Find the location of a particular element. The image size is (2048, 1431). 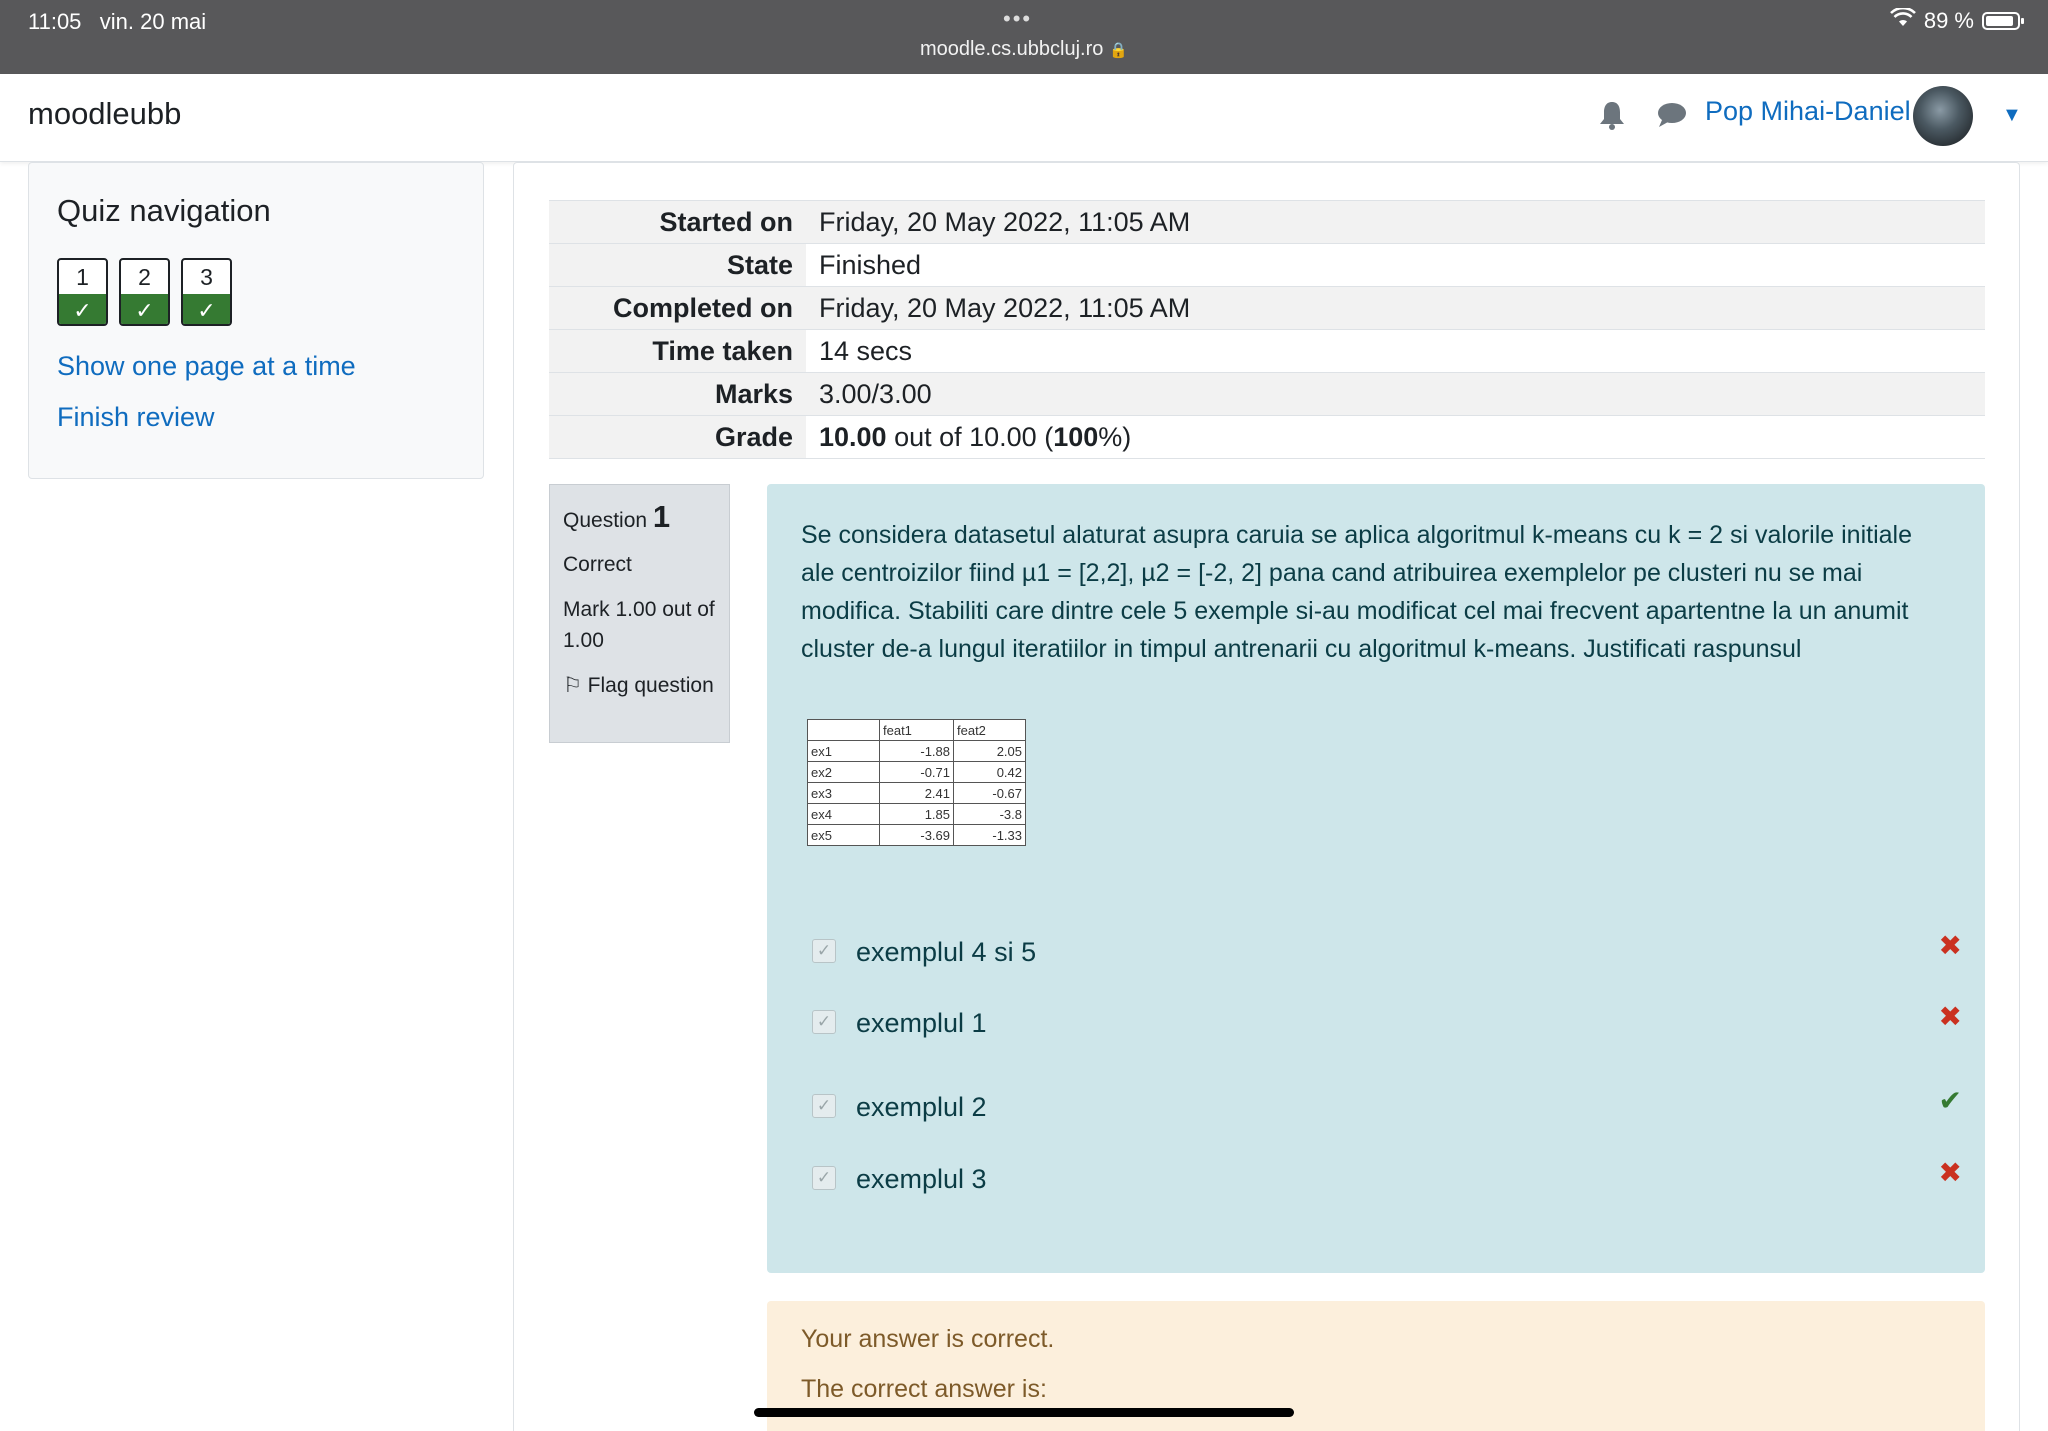

battery-icon is located at coordinates (2003, 21).